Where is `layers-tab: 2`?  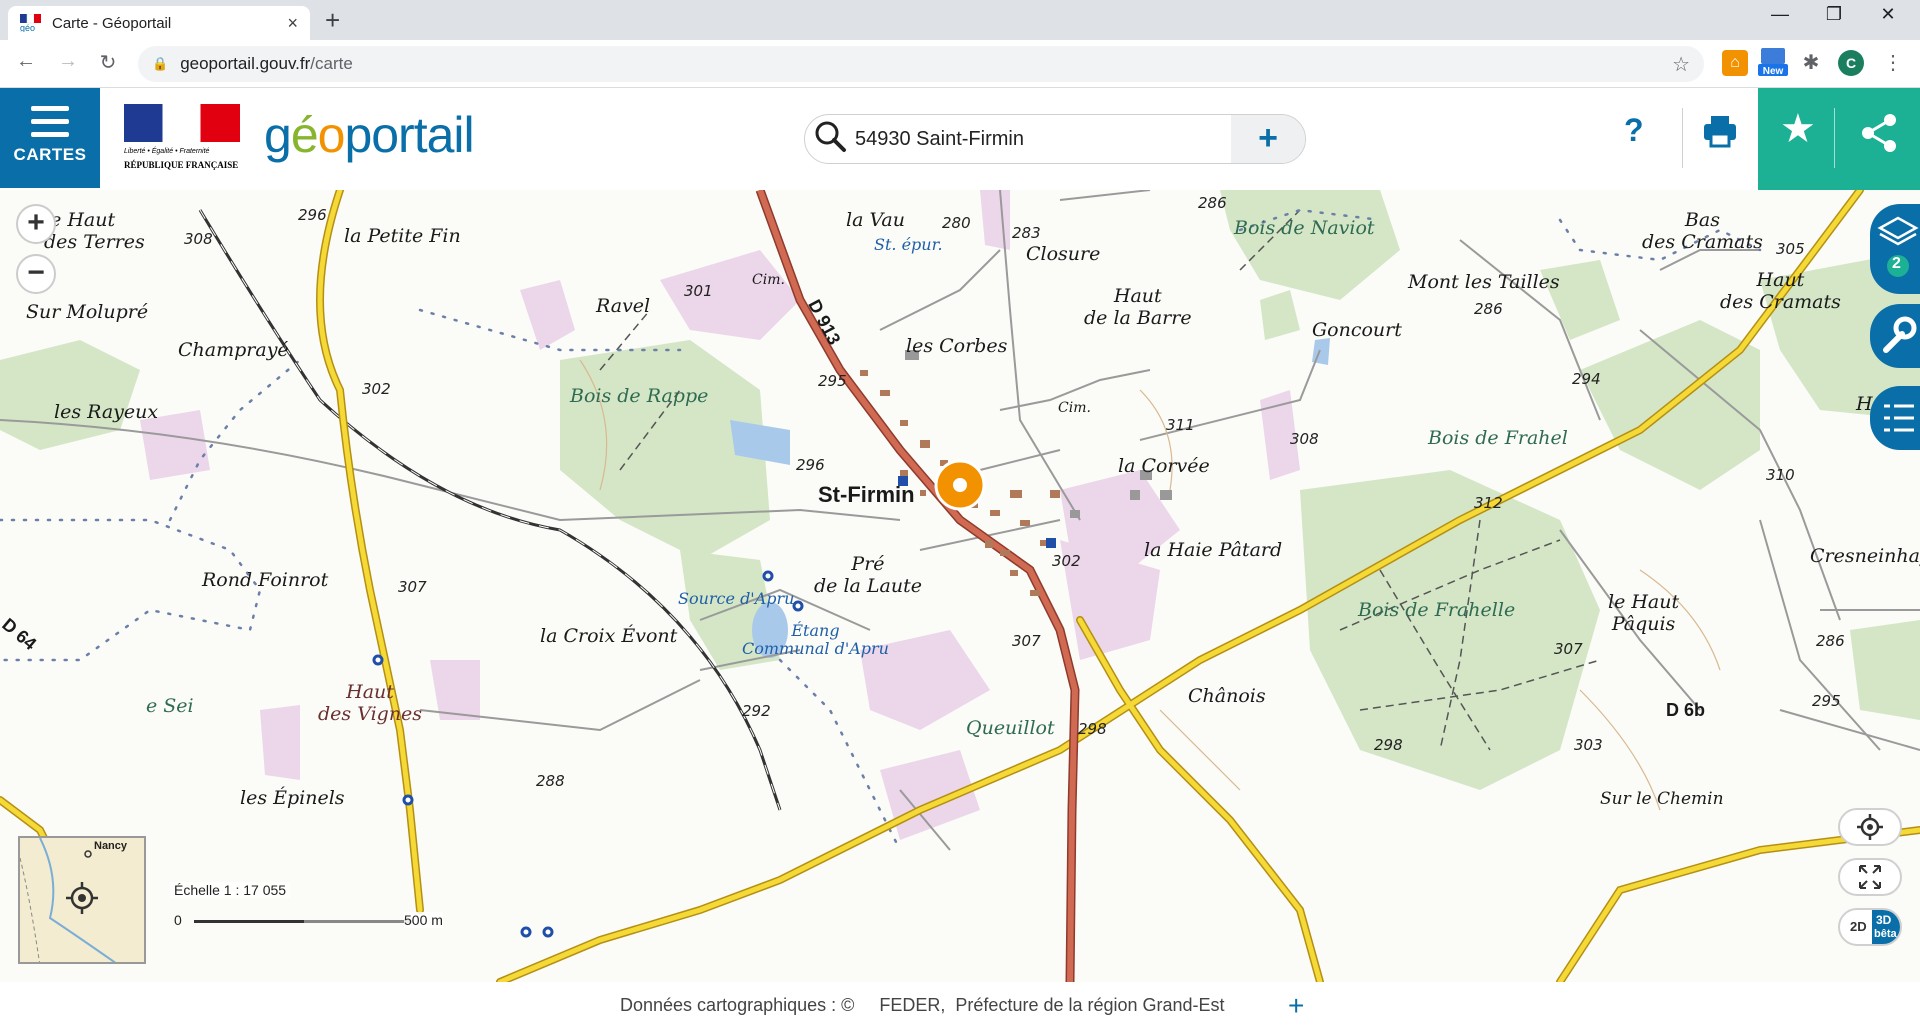
layers-tab: 2 is located at coordinates (1895, 249).